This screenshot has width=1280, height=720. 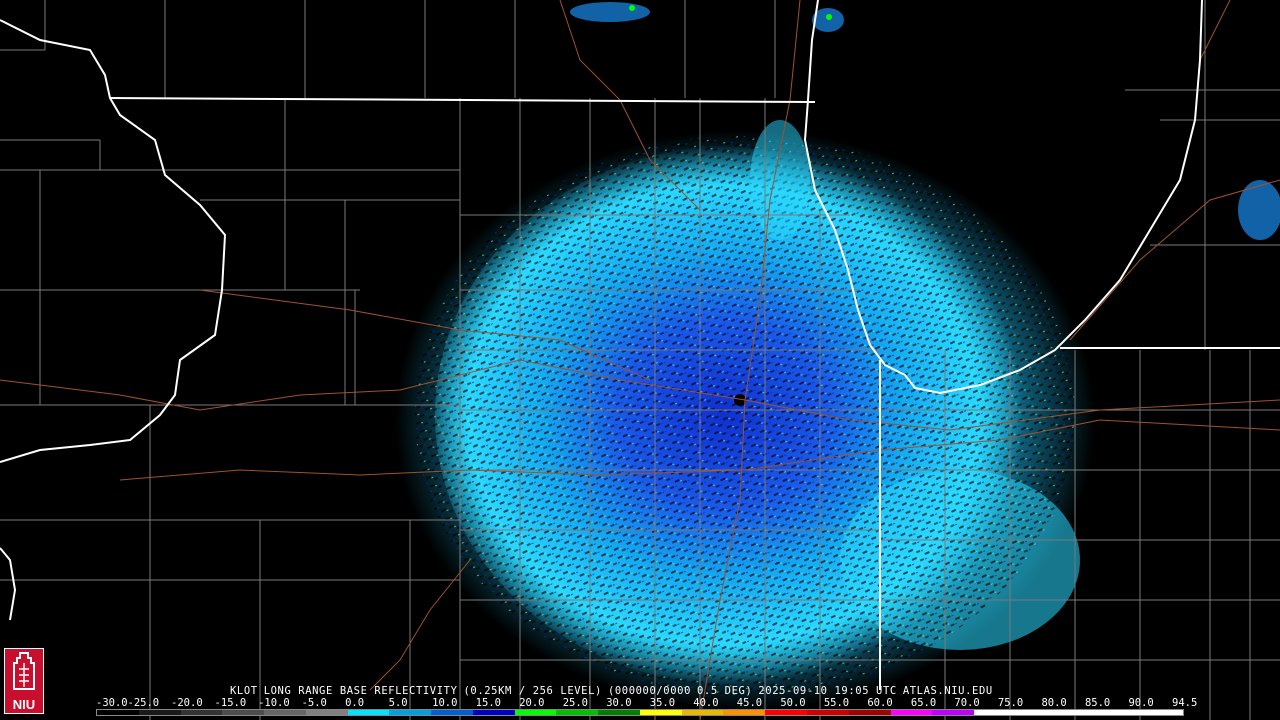 What do you see at coordinates (488, 703) in the screenshot?
I see `scale-label: 15.0` at bounding box center [488, 703].